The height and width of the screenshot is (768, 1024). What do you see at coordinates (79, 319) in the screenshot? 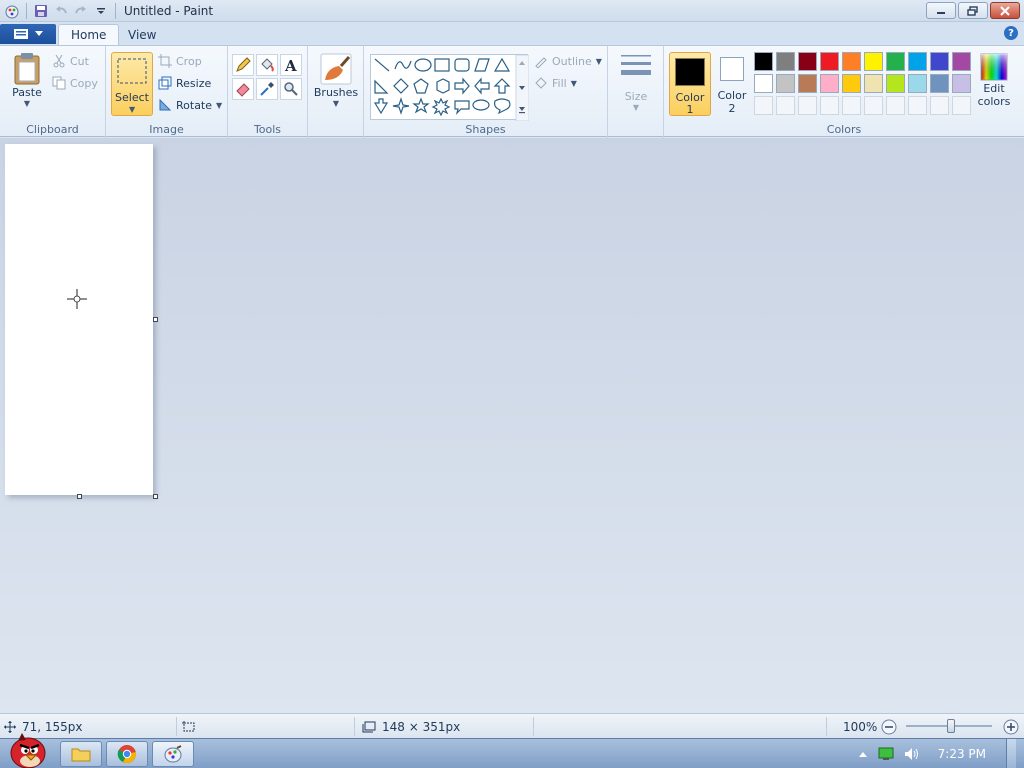
I see `drawing-canvas` at bounding box center [79, 319].